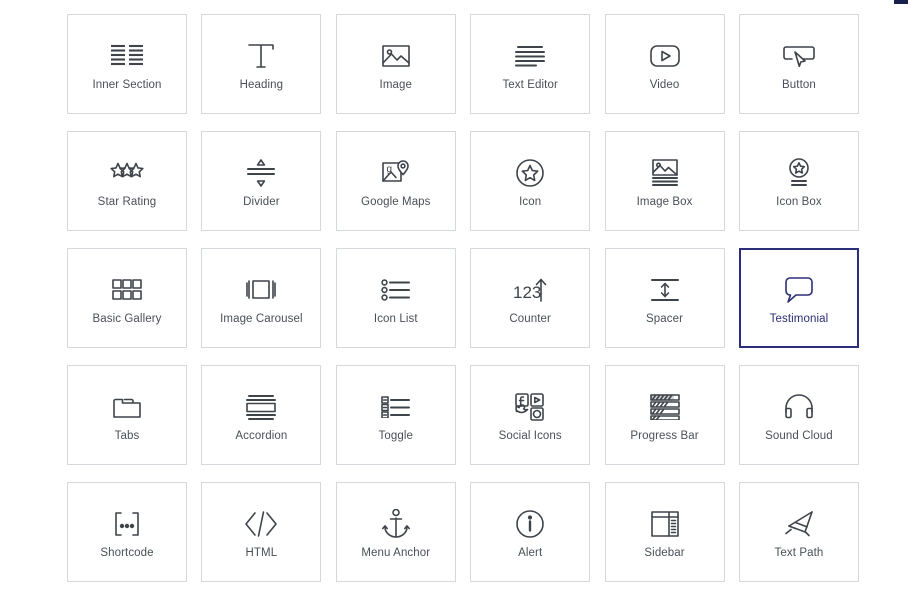  I want to click on widget-label: Icon List, so click(395, 318).